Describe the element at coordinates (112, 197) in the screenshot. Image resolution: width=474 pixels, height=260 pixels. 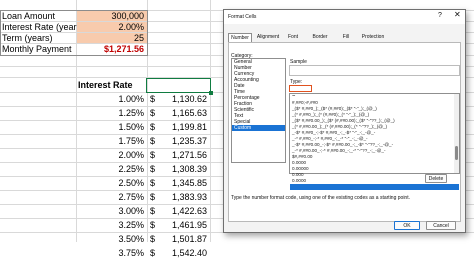
I see `rate-cell: 2.75%` at that location.